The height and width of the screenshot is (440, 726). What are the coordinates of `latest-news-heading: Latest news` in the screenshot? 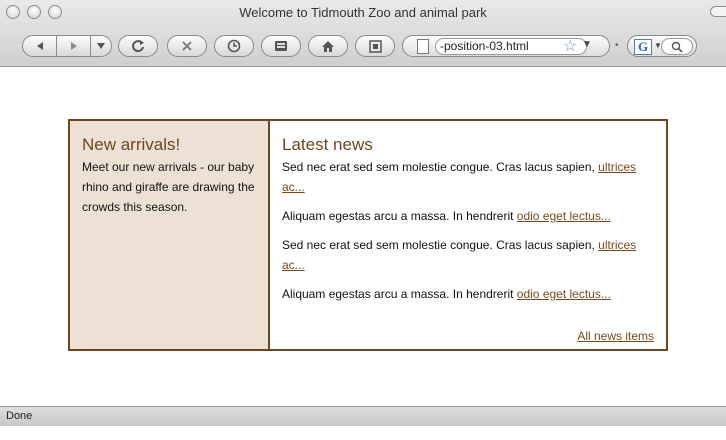 It's located at (327, 144).